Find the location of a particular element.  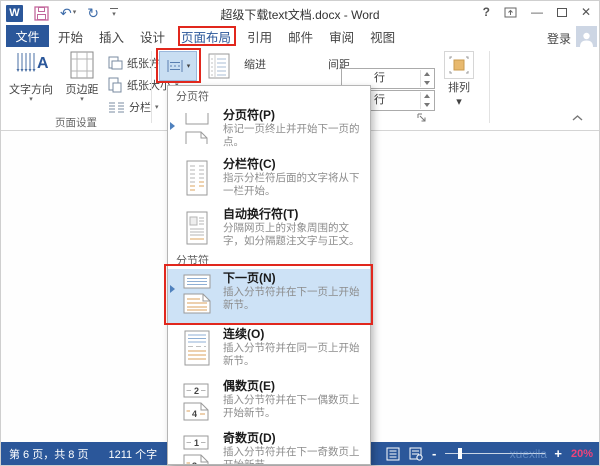

page-break-icon is located at coordinates (197, 131).